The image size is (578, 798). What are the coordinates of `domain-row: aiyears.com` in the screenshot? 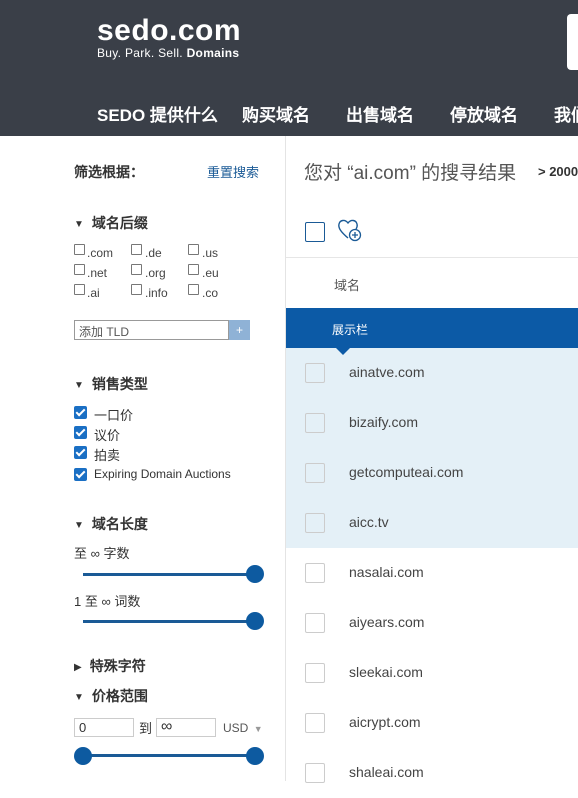 It's located at (432, 623).